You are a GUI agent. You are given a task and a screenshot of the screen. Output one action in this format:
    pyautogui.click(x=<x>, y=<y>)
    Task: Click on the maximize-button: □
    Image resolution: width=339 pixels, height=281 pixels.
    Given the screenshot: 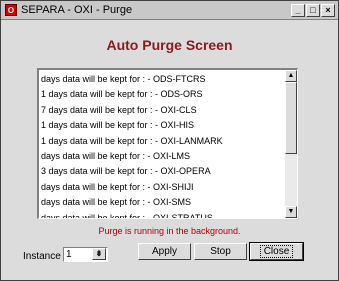 What is the action you would take?
    pyautogui.click(x=313, y=10)
    